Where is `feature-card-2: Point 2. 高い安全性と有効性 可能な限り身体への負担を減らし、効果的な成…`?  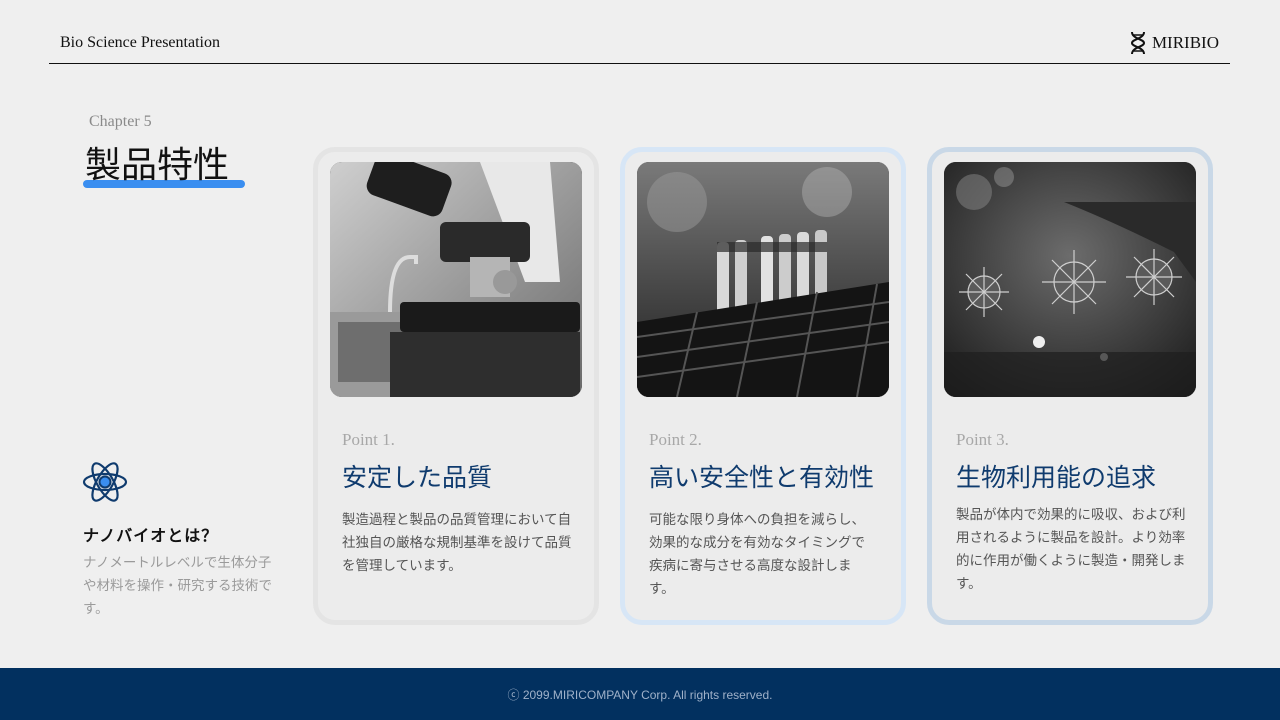 feature-card-2: Point 2. 高い安全性と有効性 可能な限り身体への負担を減らし、効果的な成… is located at coordinates (763, 386).